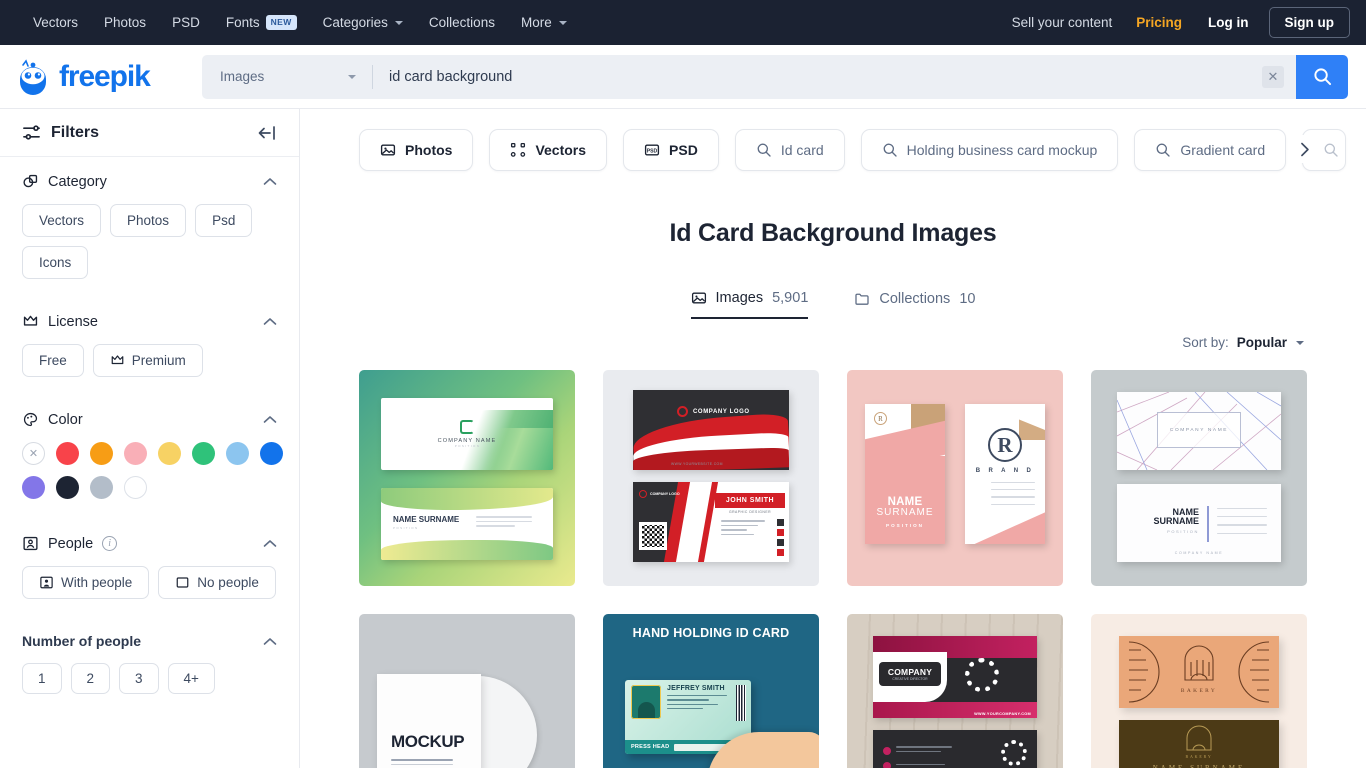 The height and width of the screenshot is (768, 1366). Describe the element at coordinates (989, 150) in the screenshot. I see `chip-holding-business-card-mockup: Holding business card mockup` at that location.